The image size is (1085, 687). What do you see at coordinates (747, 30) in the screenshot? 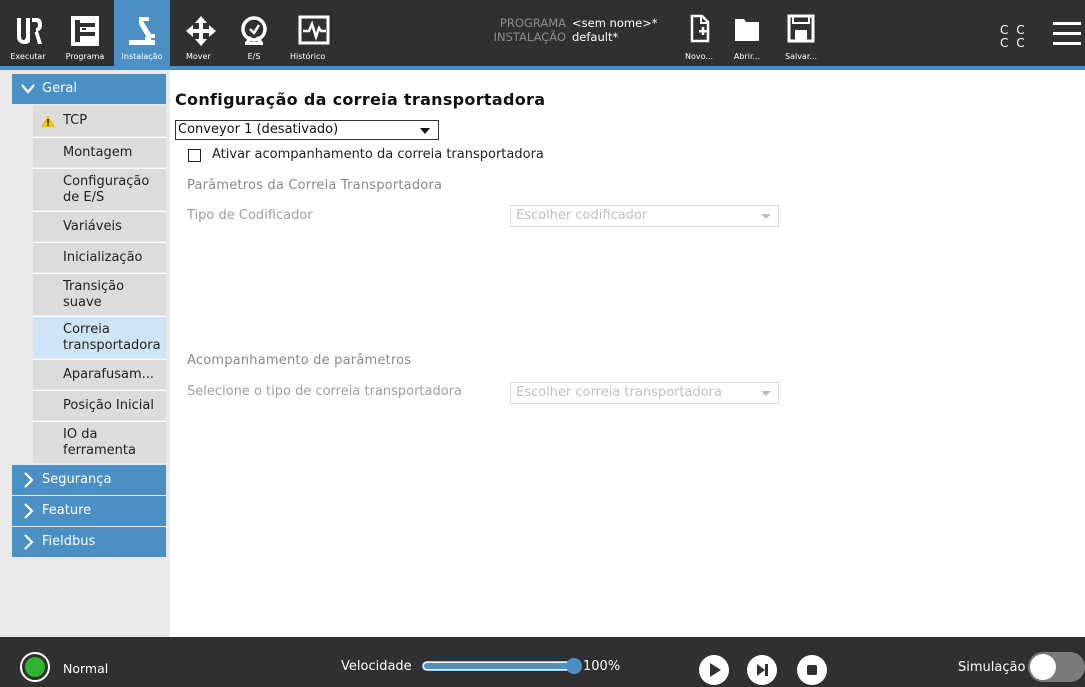
I see `folder-icon` at bounding box center [747, 30].